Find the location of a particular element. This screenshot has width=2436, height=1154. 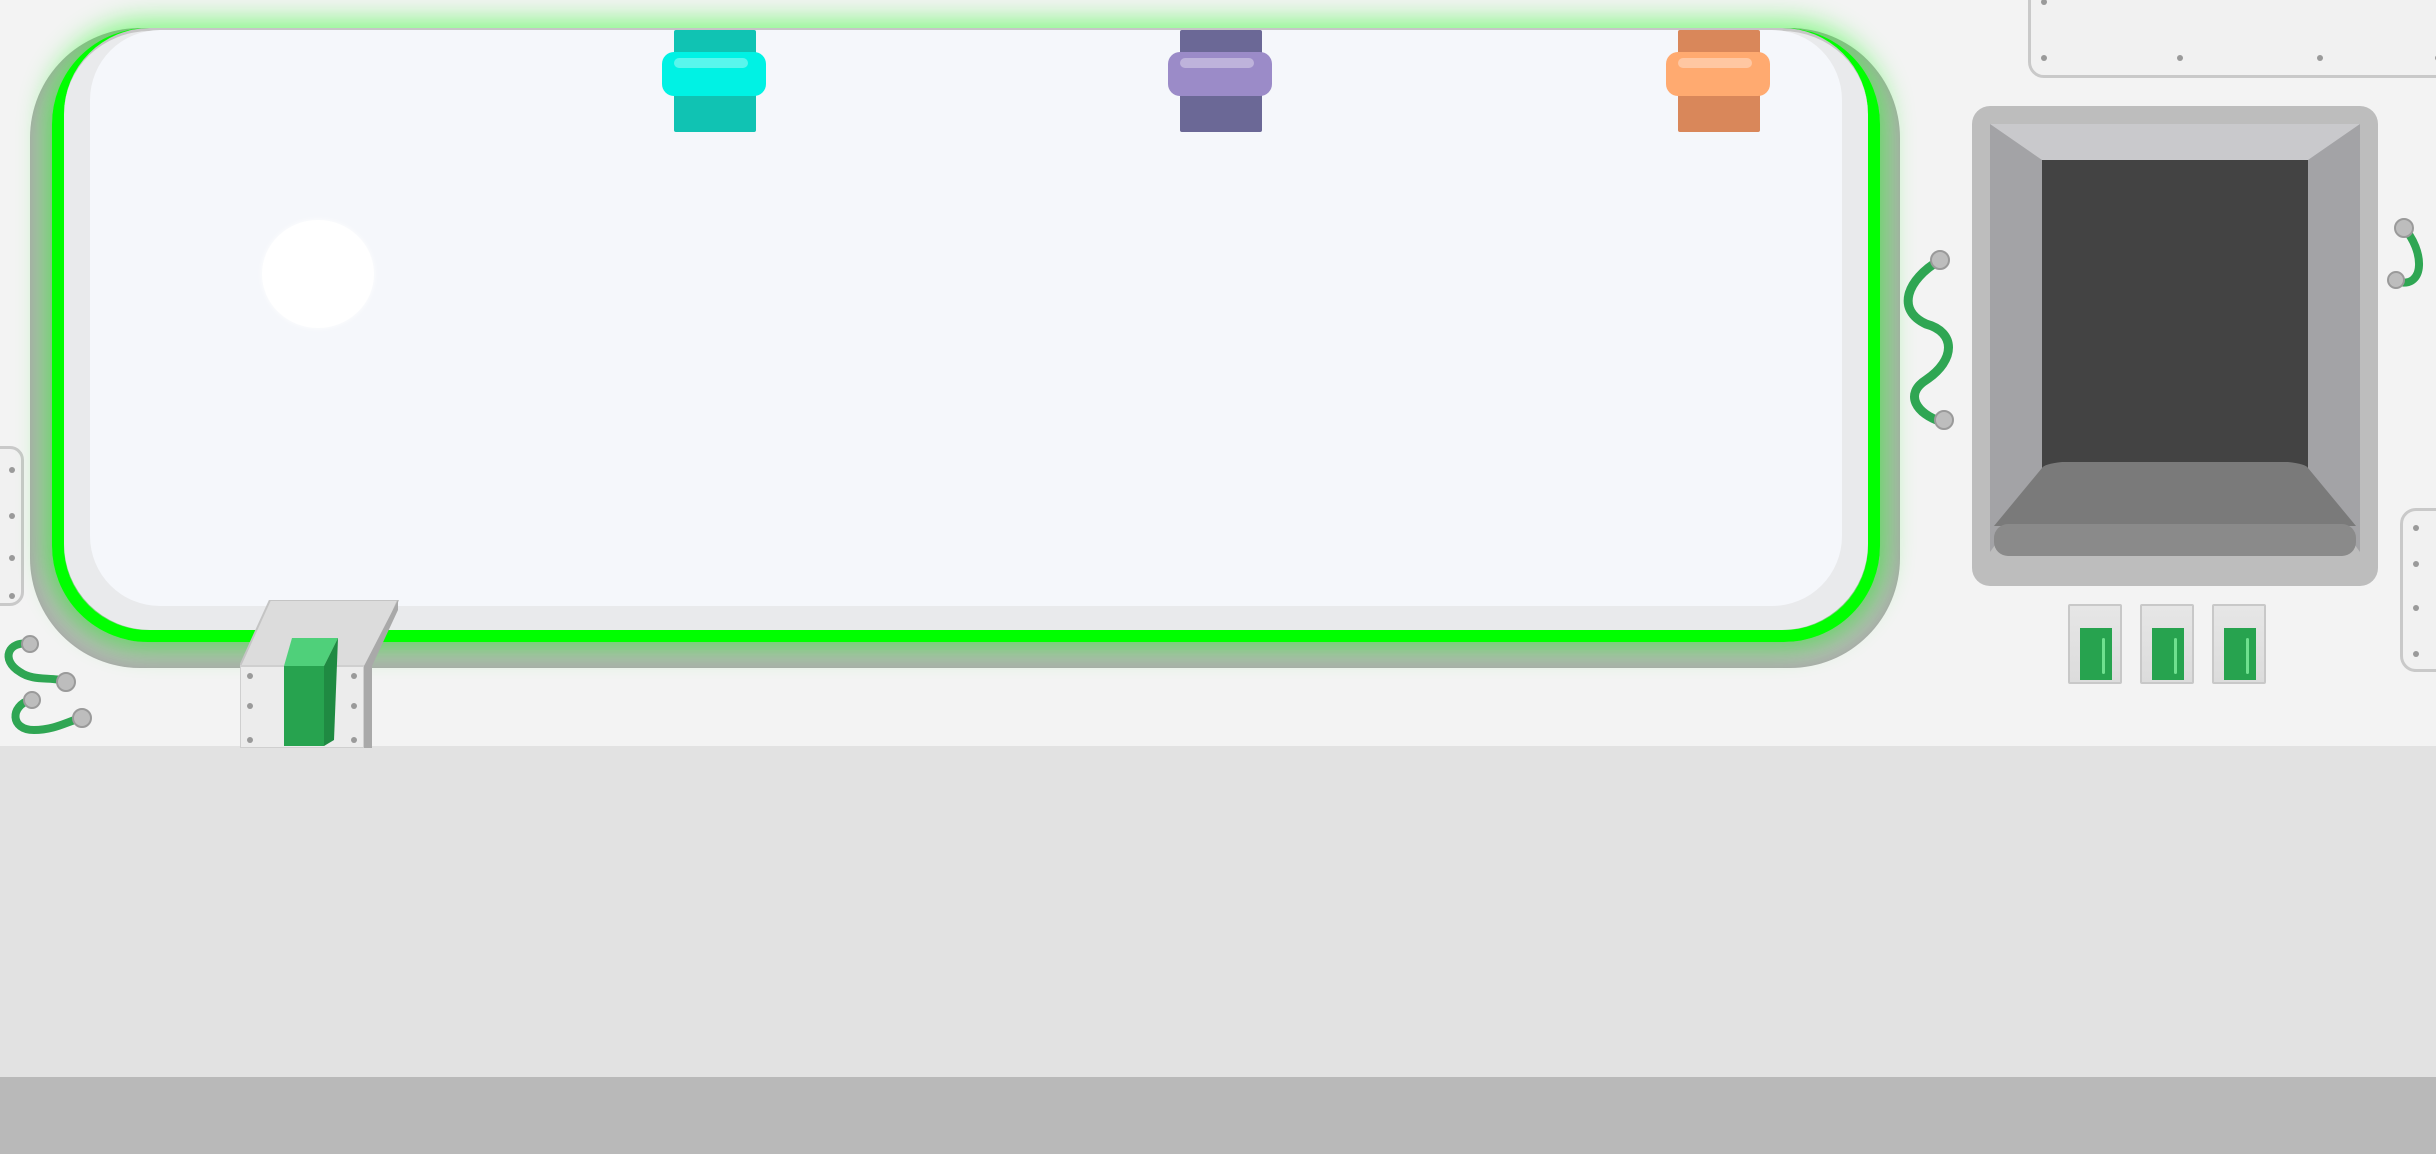

white-ball is located at coordinates (318, 274).